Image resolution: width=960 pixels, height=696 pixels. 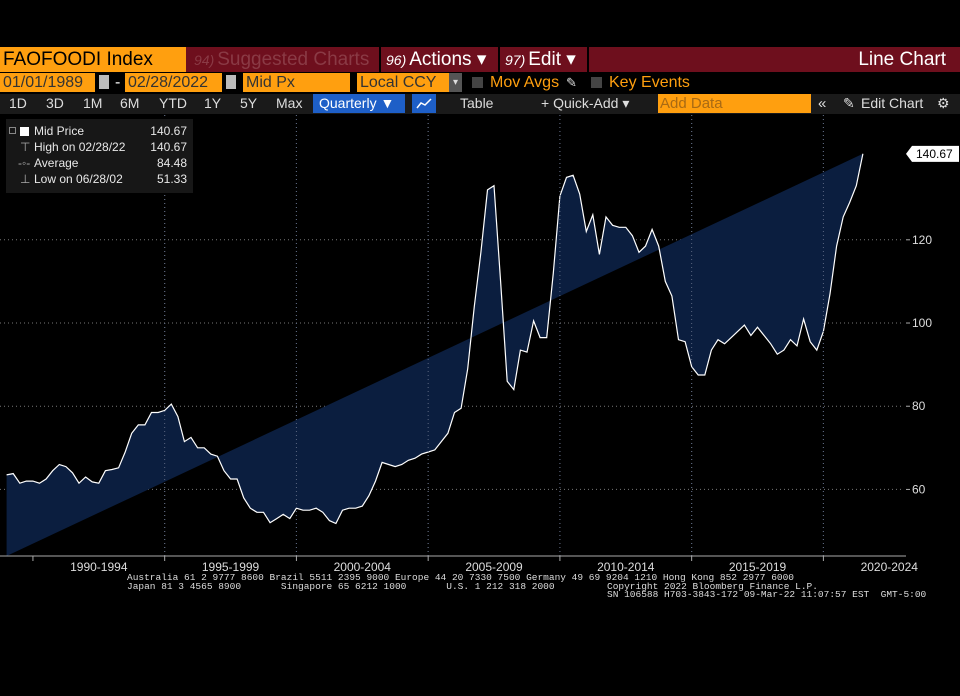 What do you see at coordinates (103, 179) in the screenshot?
I see `legend-row-low: ⊥ Low on 06/28/02 51.33` at bounding box center [103, 179].